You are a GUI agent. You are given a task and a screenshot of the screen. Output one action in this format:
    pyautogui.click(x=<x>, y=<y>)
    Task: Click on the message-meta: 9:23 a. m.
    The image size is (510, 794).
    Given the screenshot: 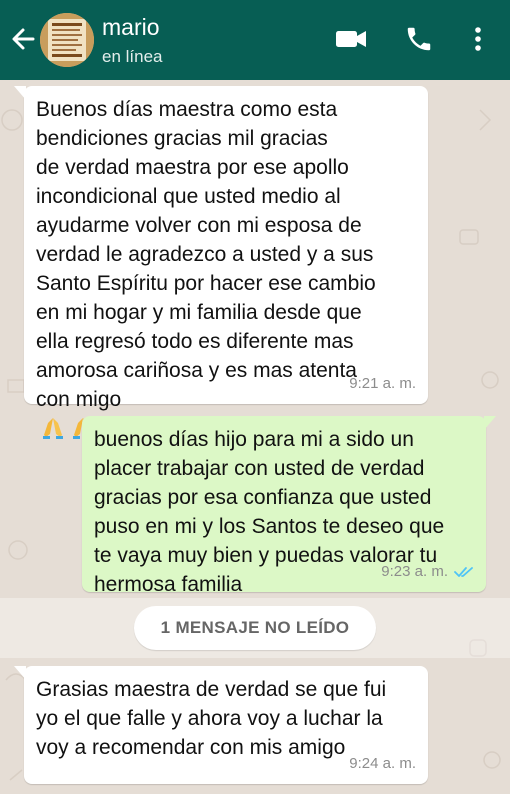 What is the action you would take?
    pyautogui.click(x=427, y=571)
    